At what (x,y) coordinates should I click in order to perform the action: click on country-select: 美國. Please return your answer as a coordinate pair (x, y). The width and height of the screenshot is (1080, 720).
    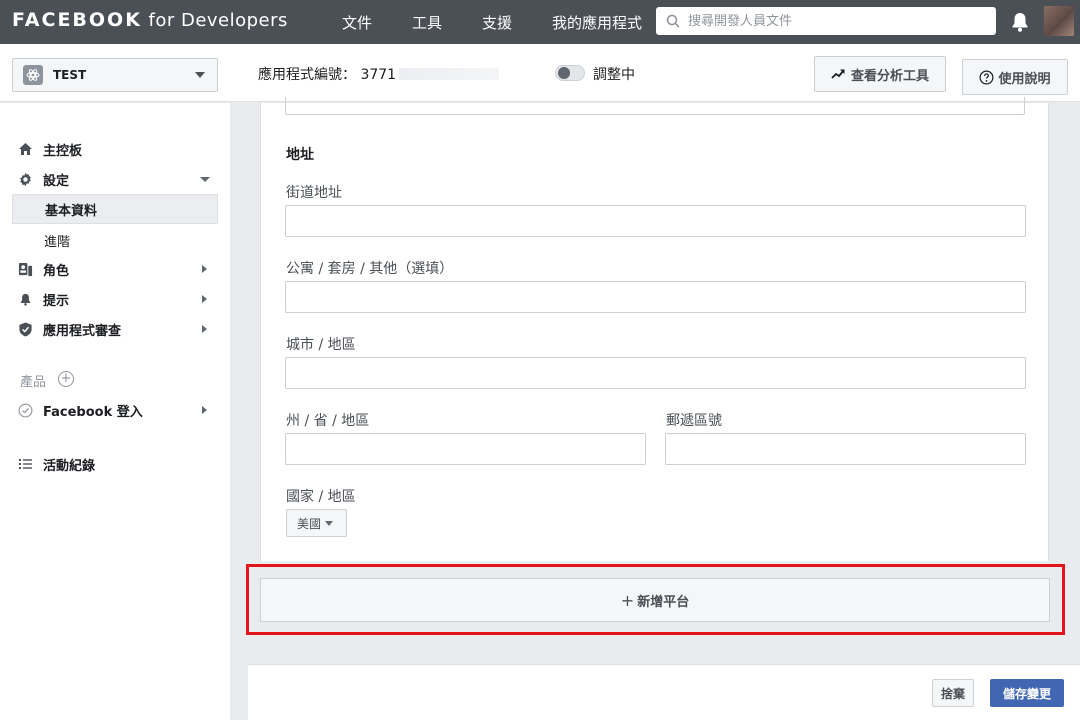
    Looking at the image, I should click on (316, 523).